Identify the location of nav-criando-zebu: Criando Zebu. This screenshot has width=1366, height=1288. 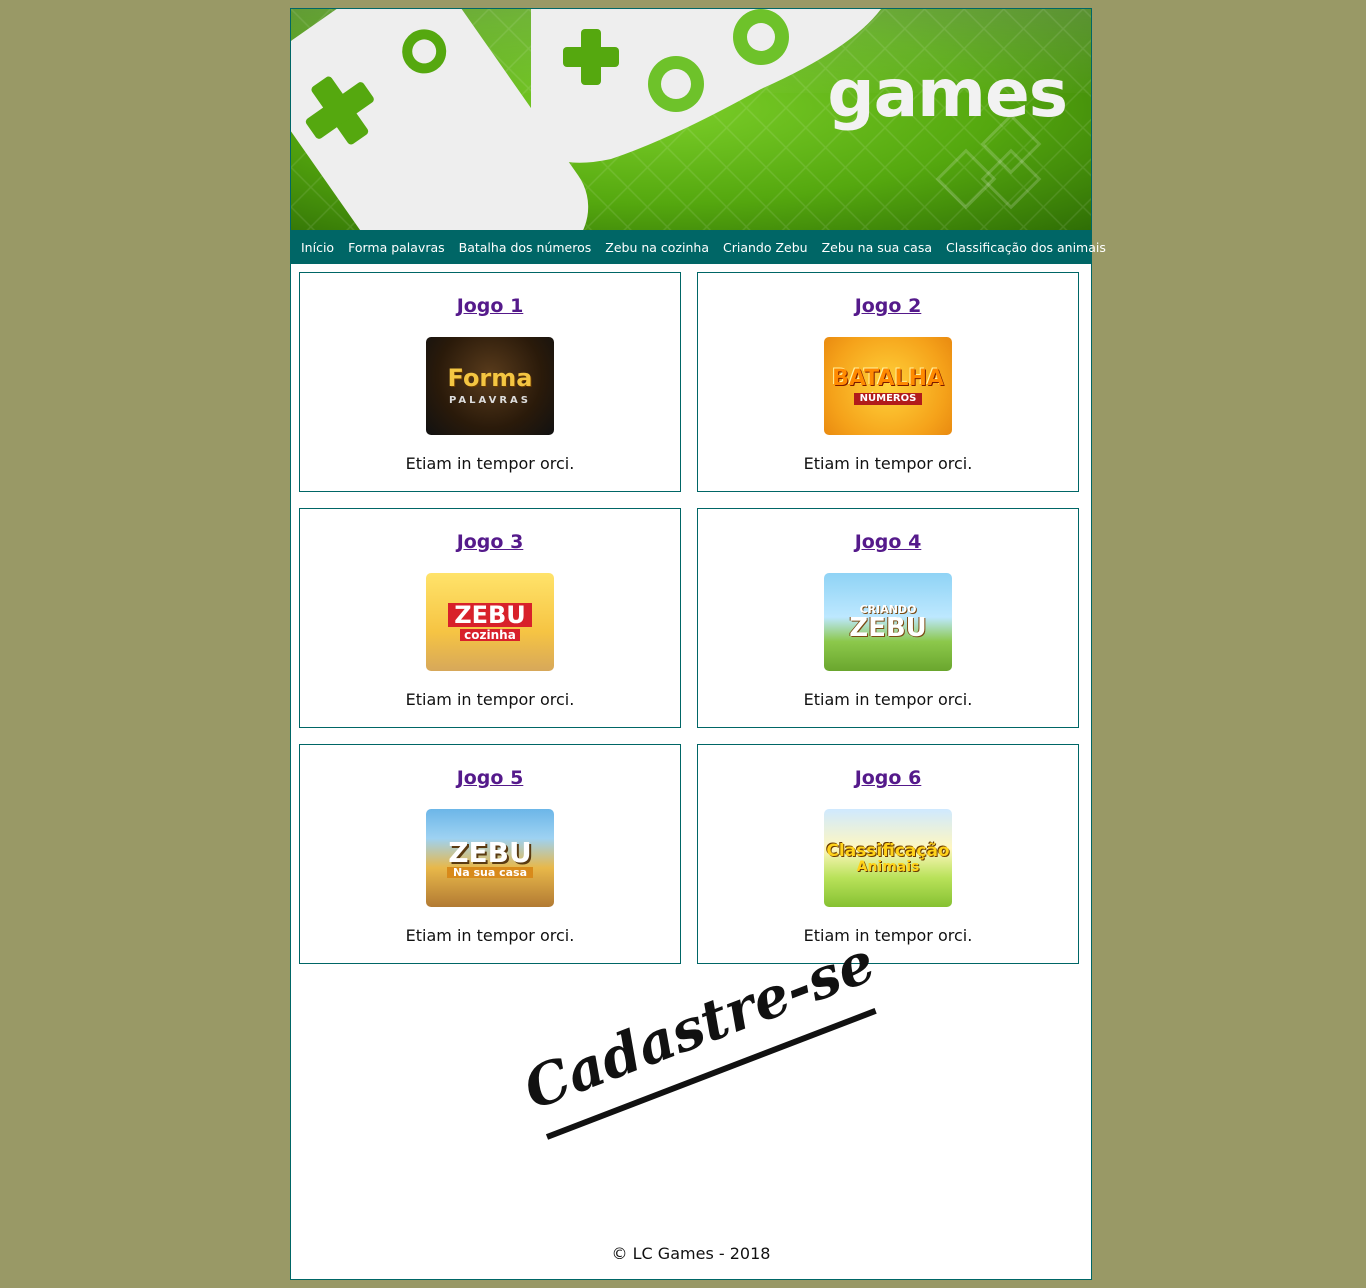
(765, 247).